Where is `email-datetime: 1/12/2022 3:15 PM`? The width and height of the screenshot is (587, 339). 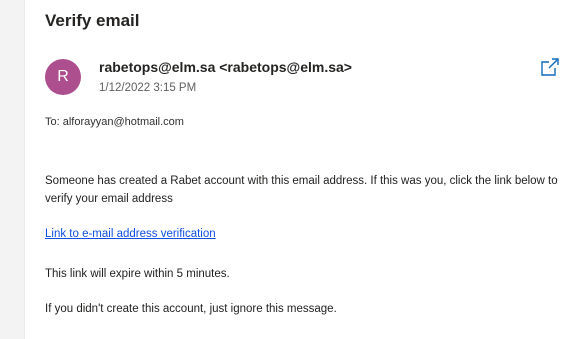
email-datetime: 1/12/2022 3:15 PM is located at coordinates (148, 88).